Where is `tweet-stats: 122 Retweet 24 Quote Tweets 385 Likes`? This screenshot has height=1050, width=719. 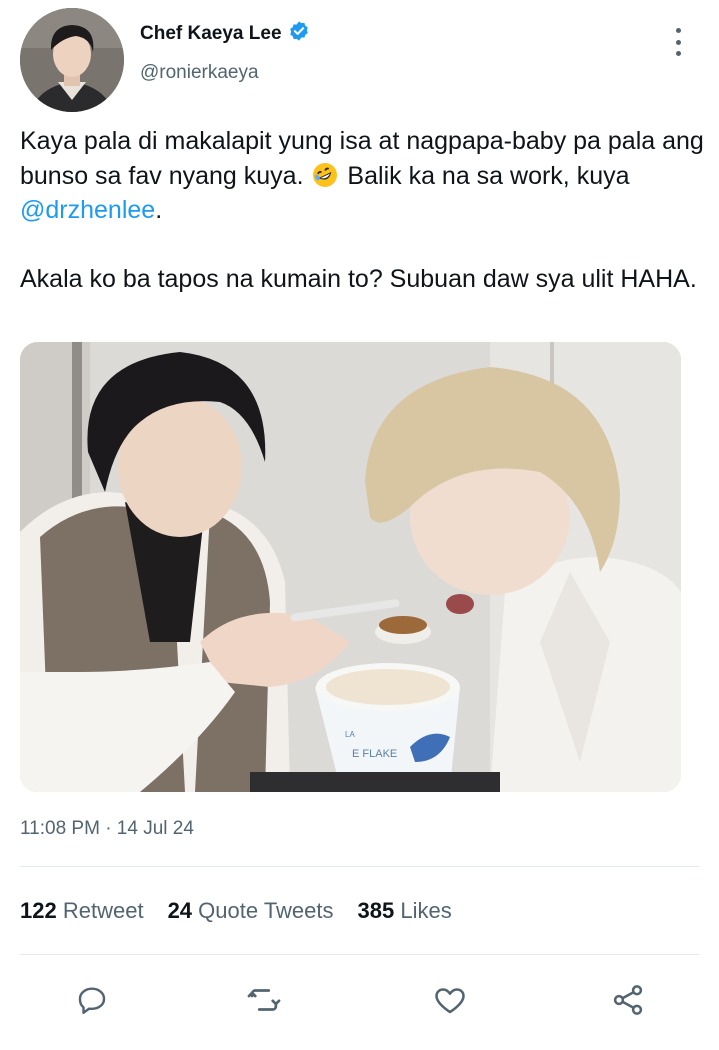 tweet-stats: 122 Retweet 24 Quote Tweets 385 Likes is located at coordinates (236, 911).